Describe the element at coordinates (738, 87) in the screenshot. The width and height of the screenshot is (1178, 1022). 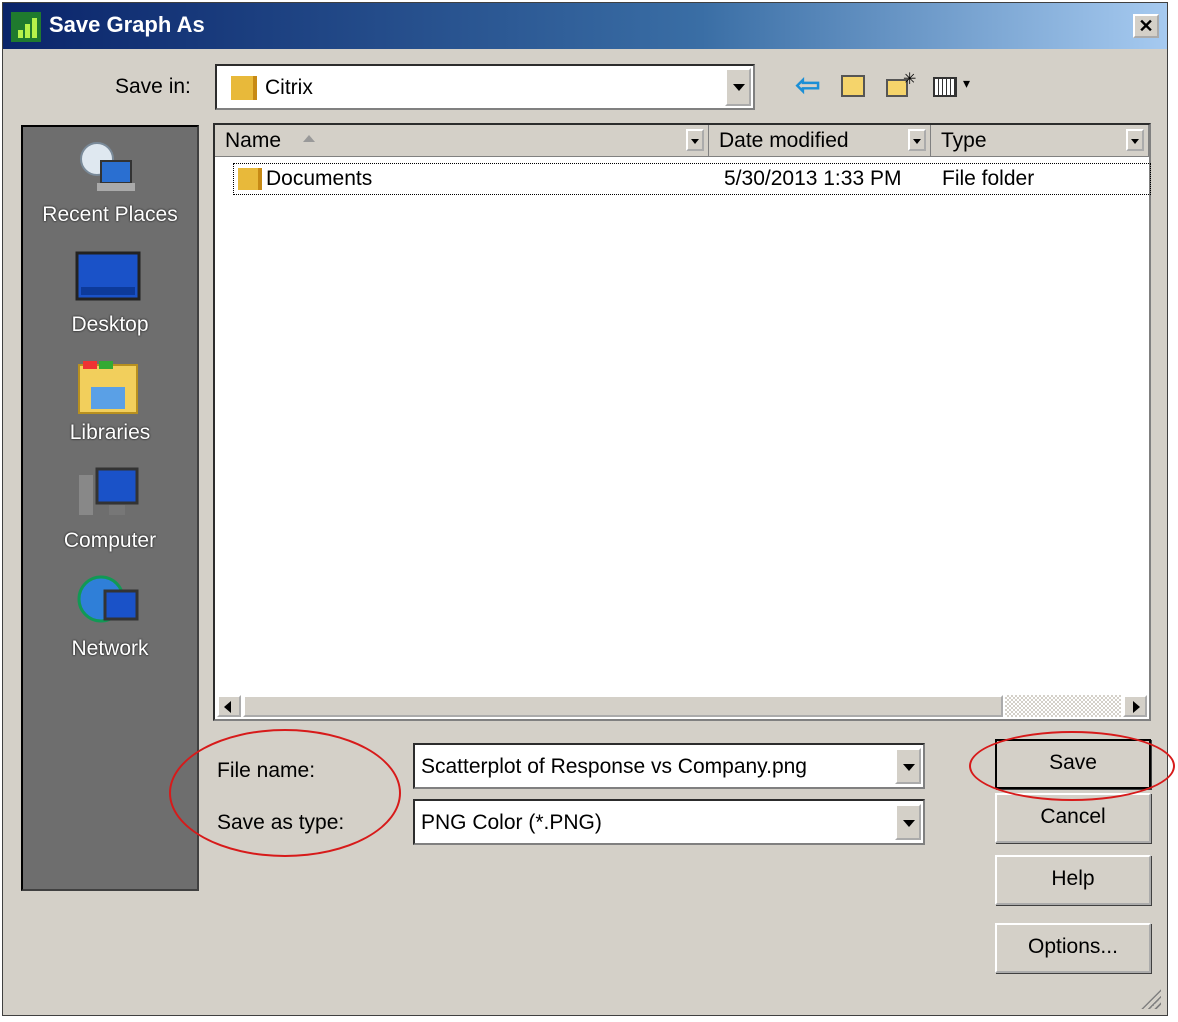
I see `save-in-dropdown-arrow` at that location.